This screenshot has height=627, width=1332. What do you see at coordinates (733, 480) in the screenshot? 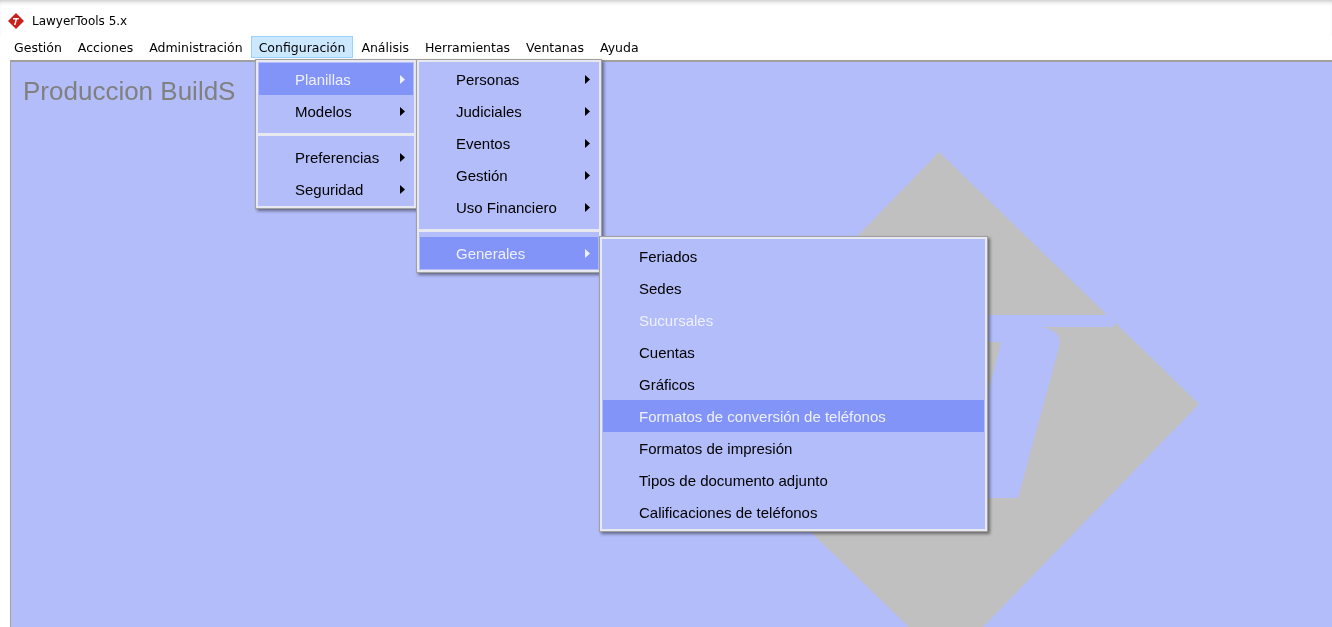
I see `menu-item-label: Tipos de documento adjunto` at bounding box center [733, 480].